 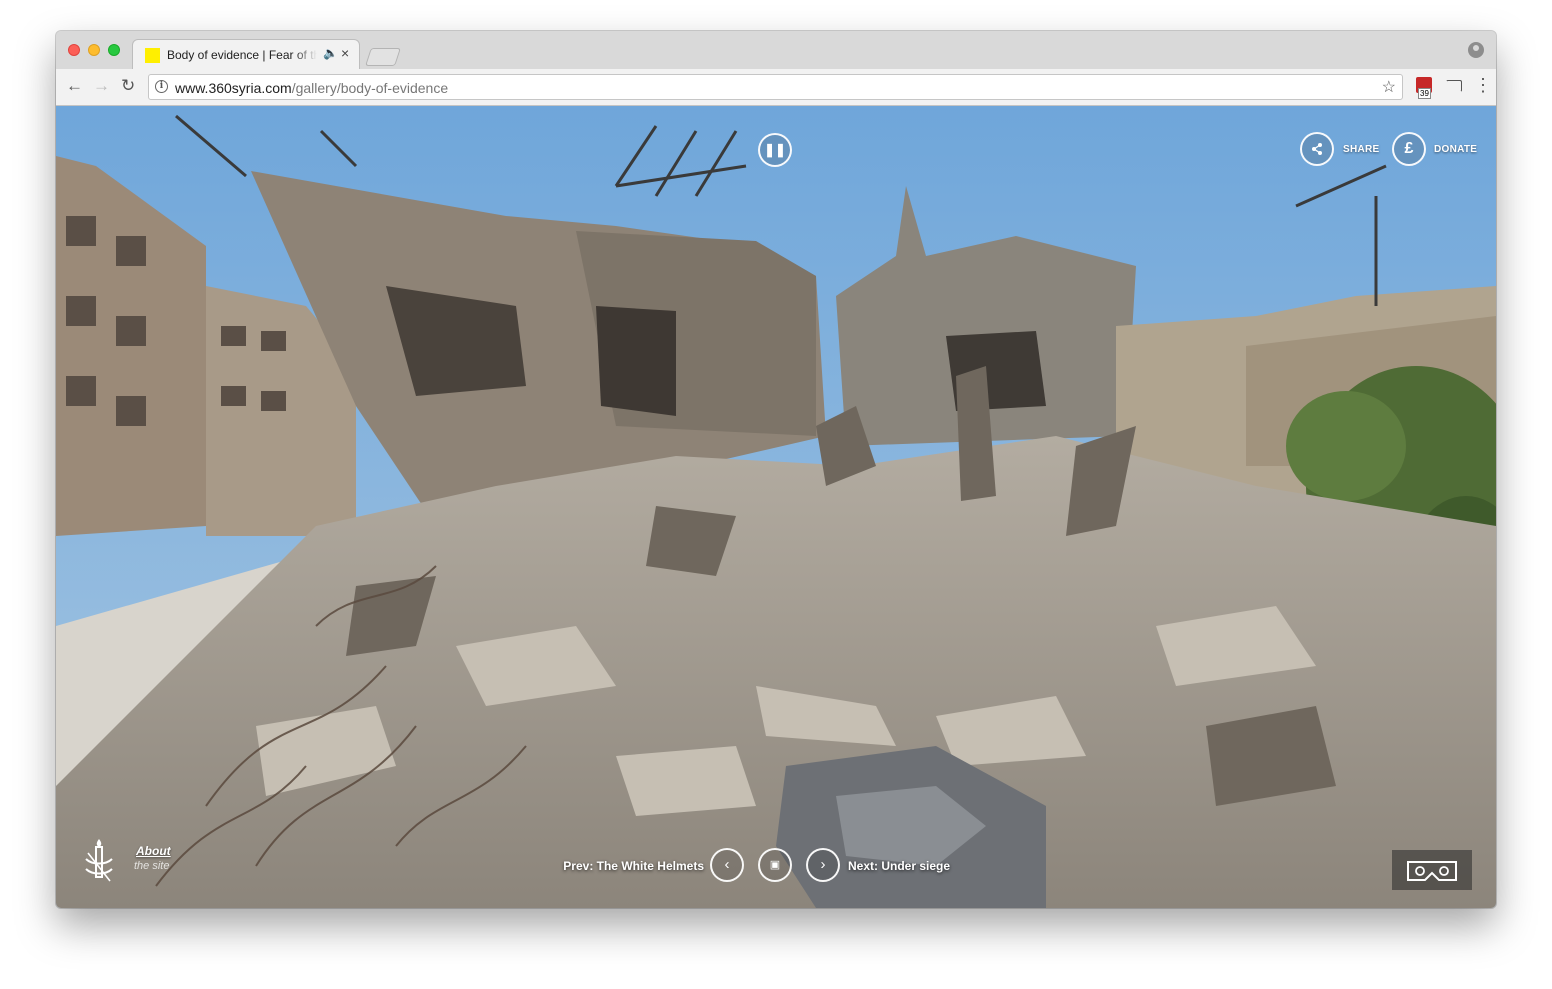 I want to click on url-domain: www.360syria.com, so click(x=233, y=88).